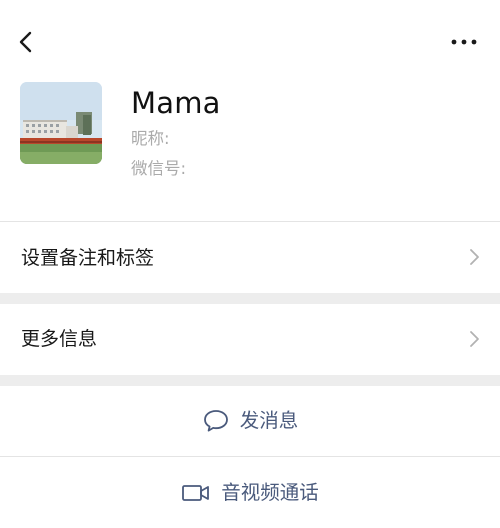 Image resolution: width=500 pixels, height=528 pixels. I want to click on back-button, so click(26, 42).